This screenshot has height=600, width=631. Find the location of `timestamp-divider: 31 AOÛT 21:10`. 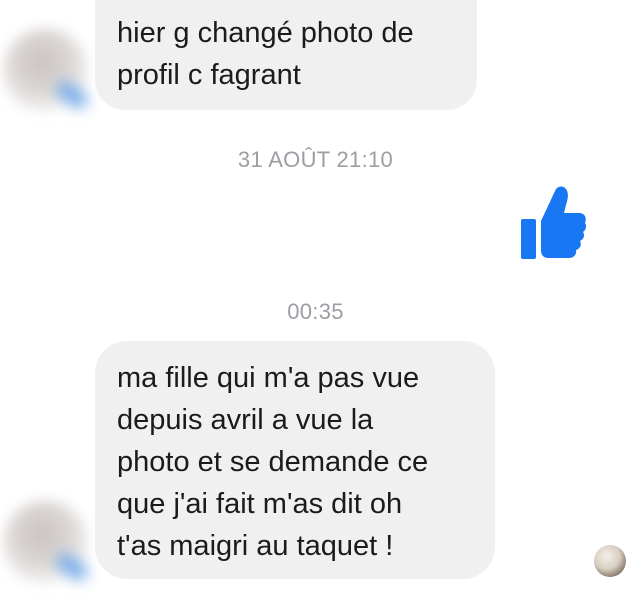

timestamp-divider: 31 AOÛT 21:10 is located at coordinates (315, 159).